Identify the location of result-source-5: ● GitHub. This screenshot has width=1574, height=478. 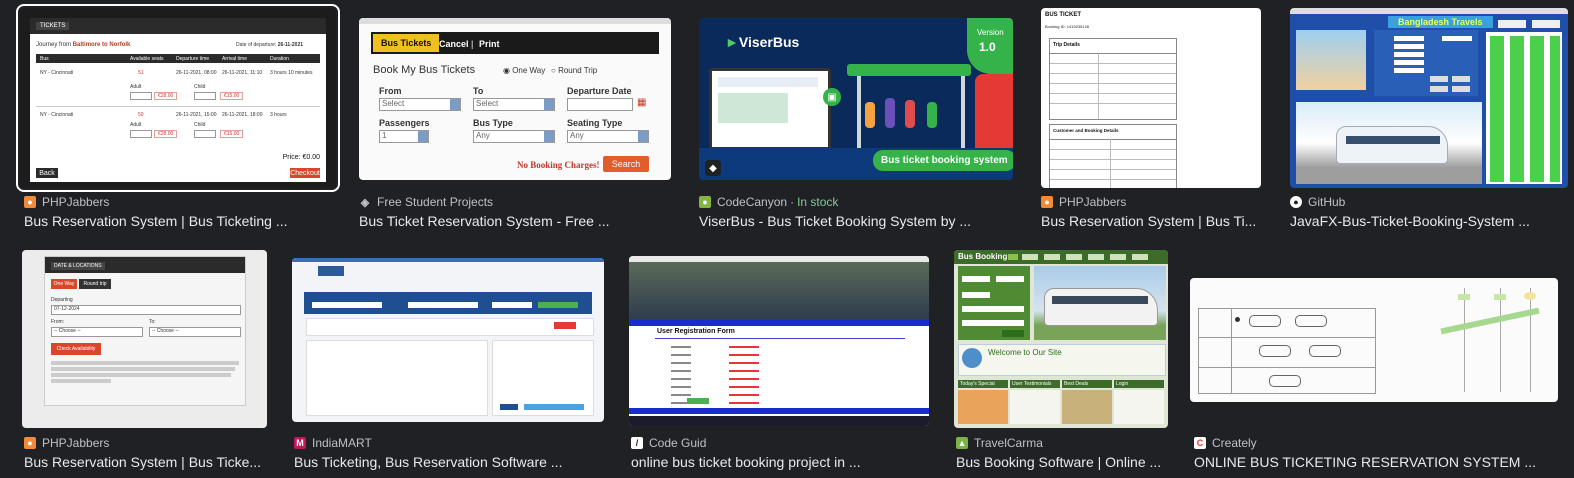
(1317, 202).